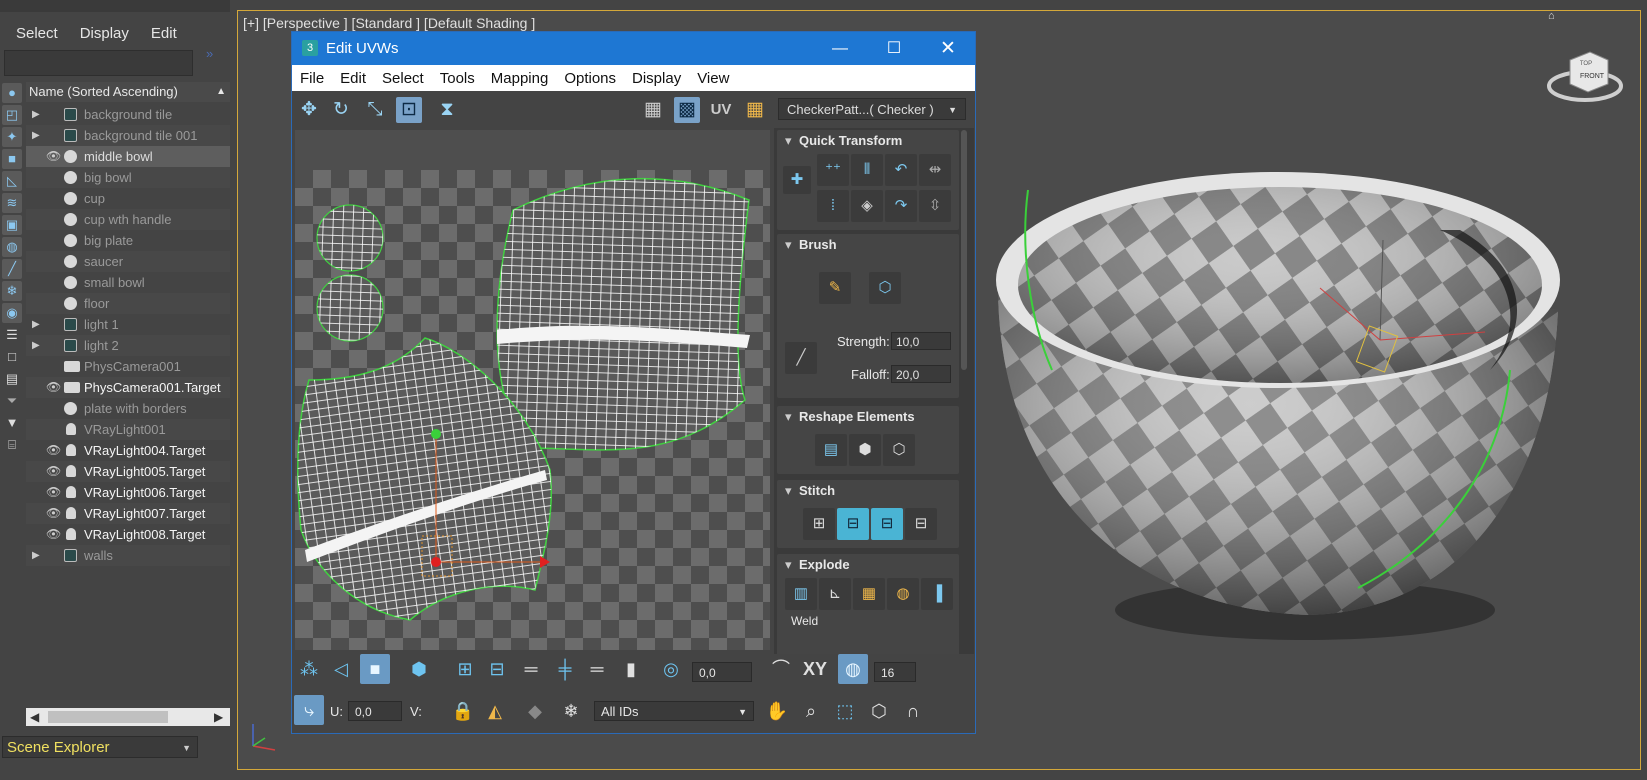  Describe the element at coordinates (12, 159) in the screenshot. I see `filter-cameras-icon: ■` at that location.